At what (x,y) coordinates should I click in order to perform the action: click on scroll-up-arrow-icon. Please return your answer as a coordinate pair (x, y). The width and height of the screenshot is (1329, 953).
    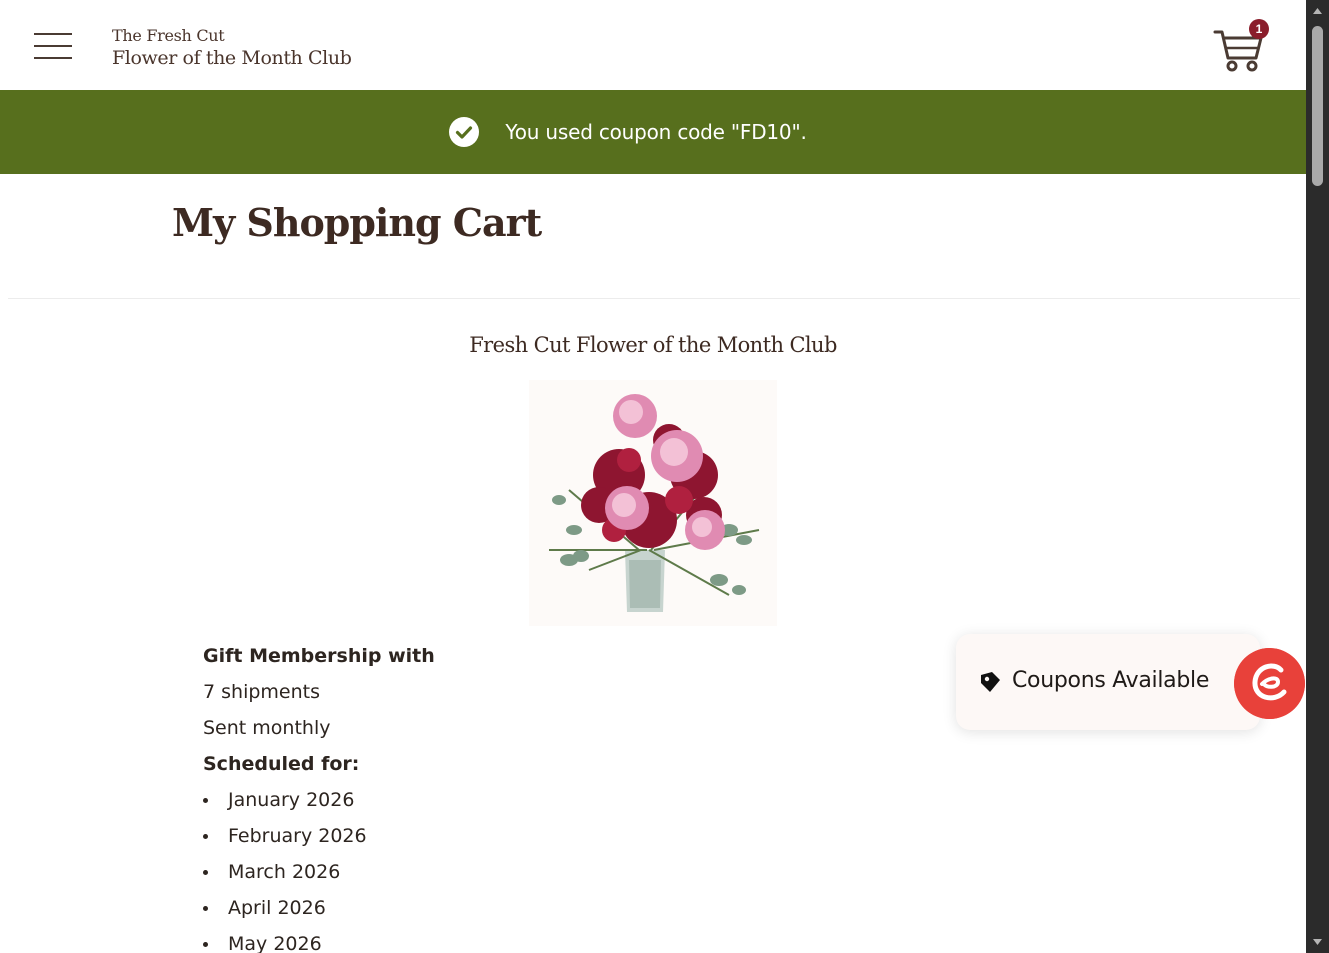
    Looking at the image, I should click on (1317, 11).